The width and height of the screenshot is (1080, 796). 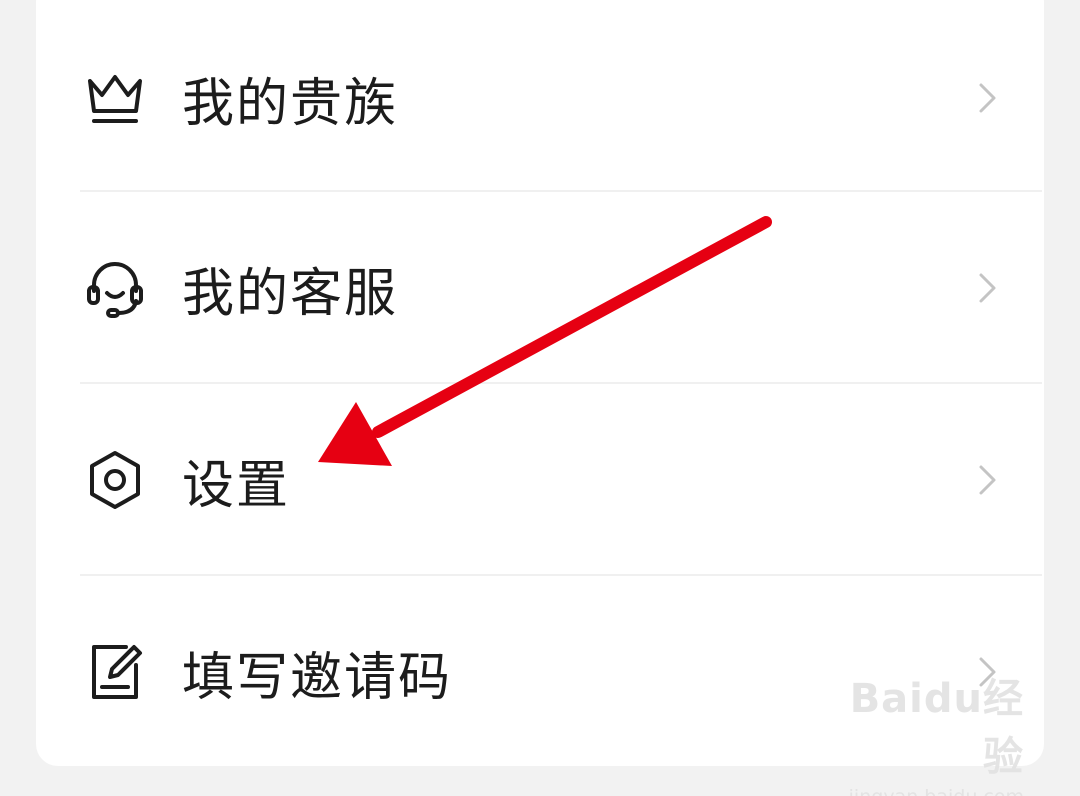 What do you see at coordinates (290, 293) in the screenshot?
I see `menu-item-label: 我的客服` at bounding box center [290, 293].